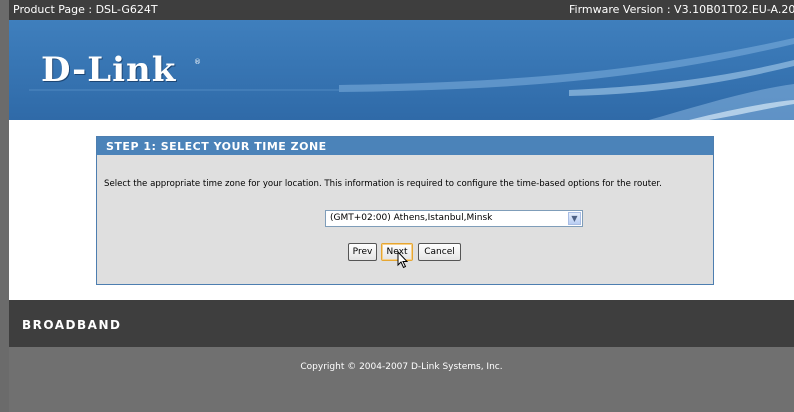 This screenshot has width=794, height=412. I want to click on logo-trademark: ®, so click(197, 62).